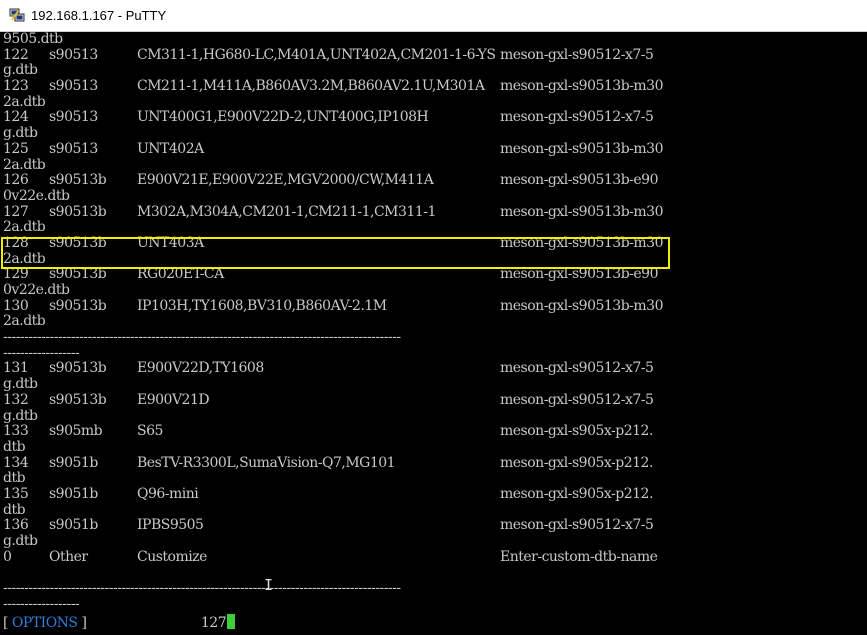 This screenshot has width=867, height=635. What do you see at coordinates (99, 15) in the screenshot?
I see `window-title: 192.168.1.167 - PuTTY` at bounding box center [99, 15].